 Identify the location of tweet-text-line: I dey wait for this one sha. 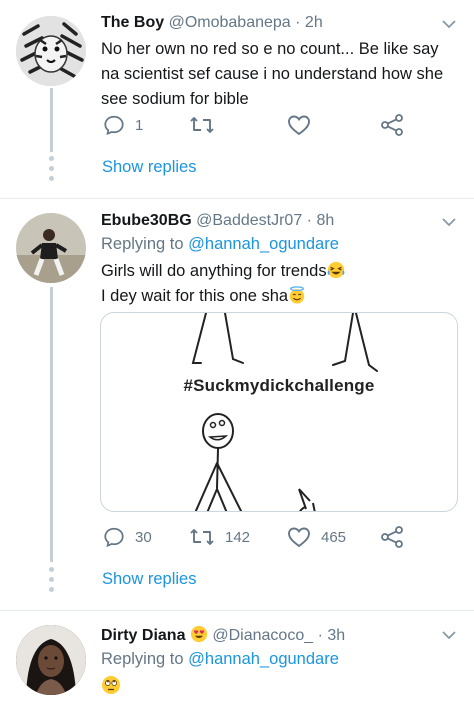
(281, 296).